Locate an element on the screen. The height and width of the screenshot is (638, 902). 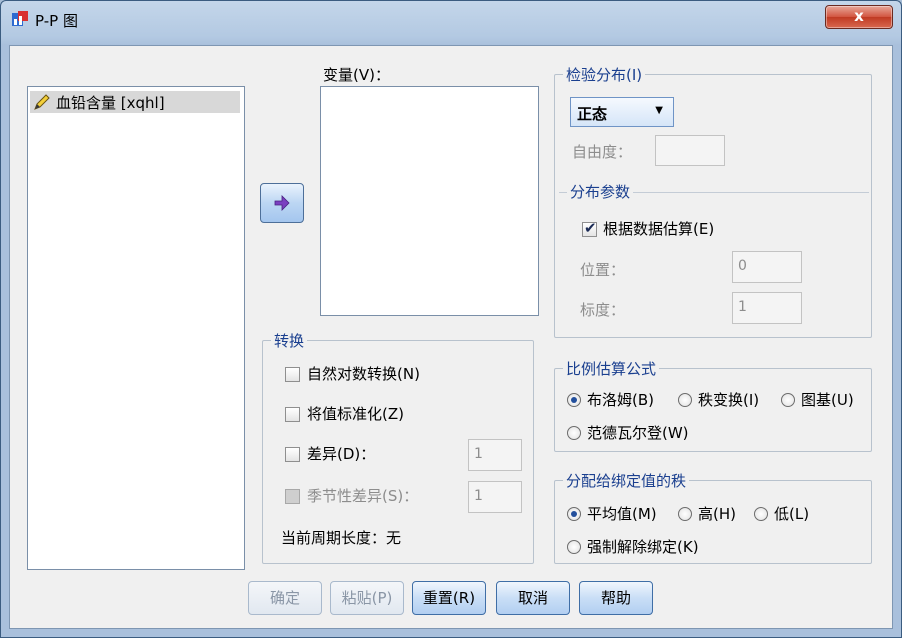
help-button: 帮助 is located at coordinates (616, 598).